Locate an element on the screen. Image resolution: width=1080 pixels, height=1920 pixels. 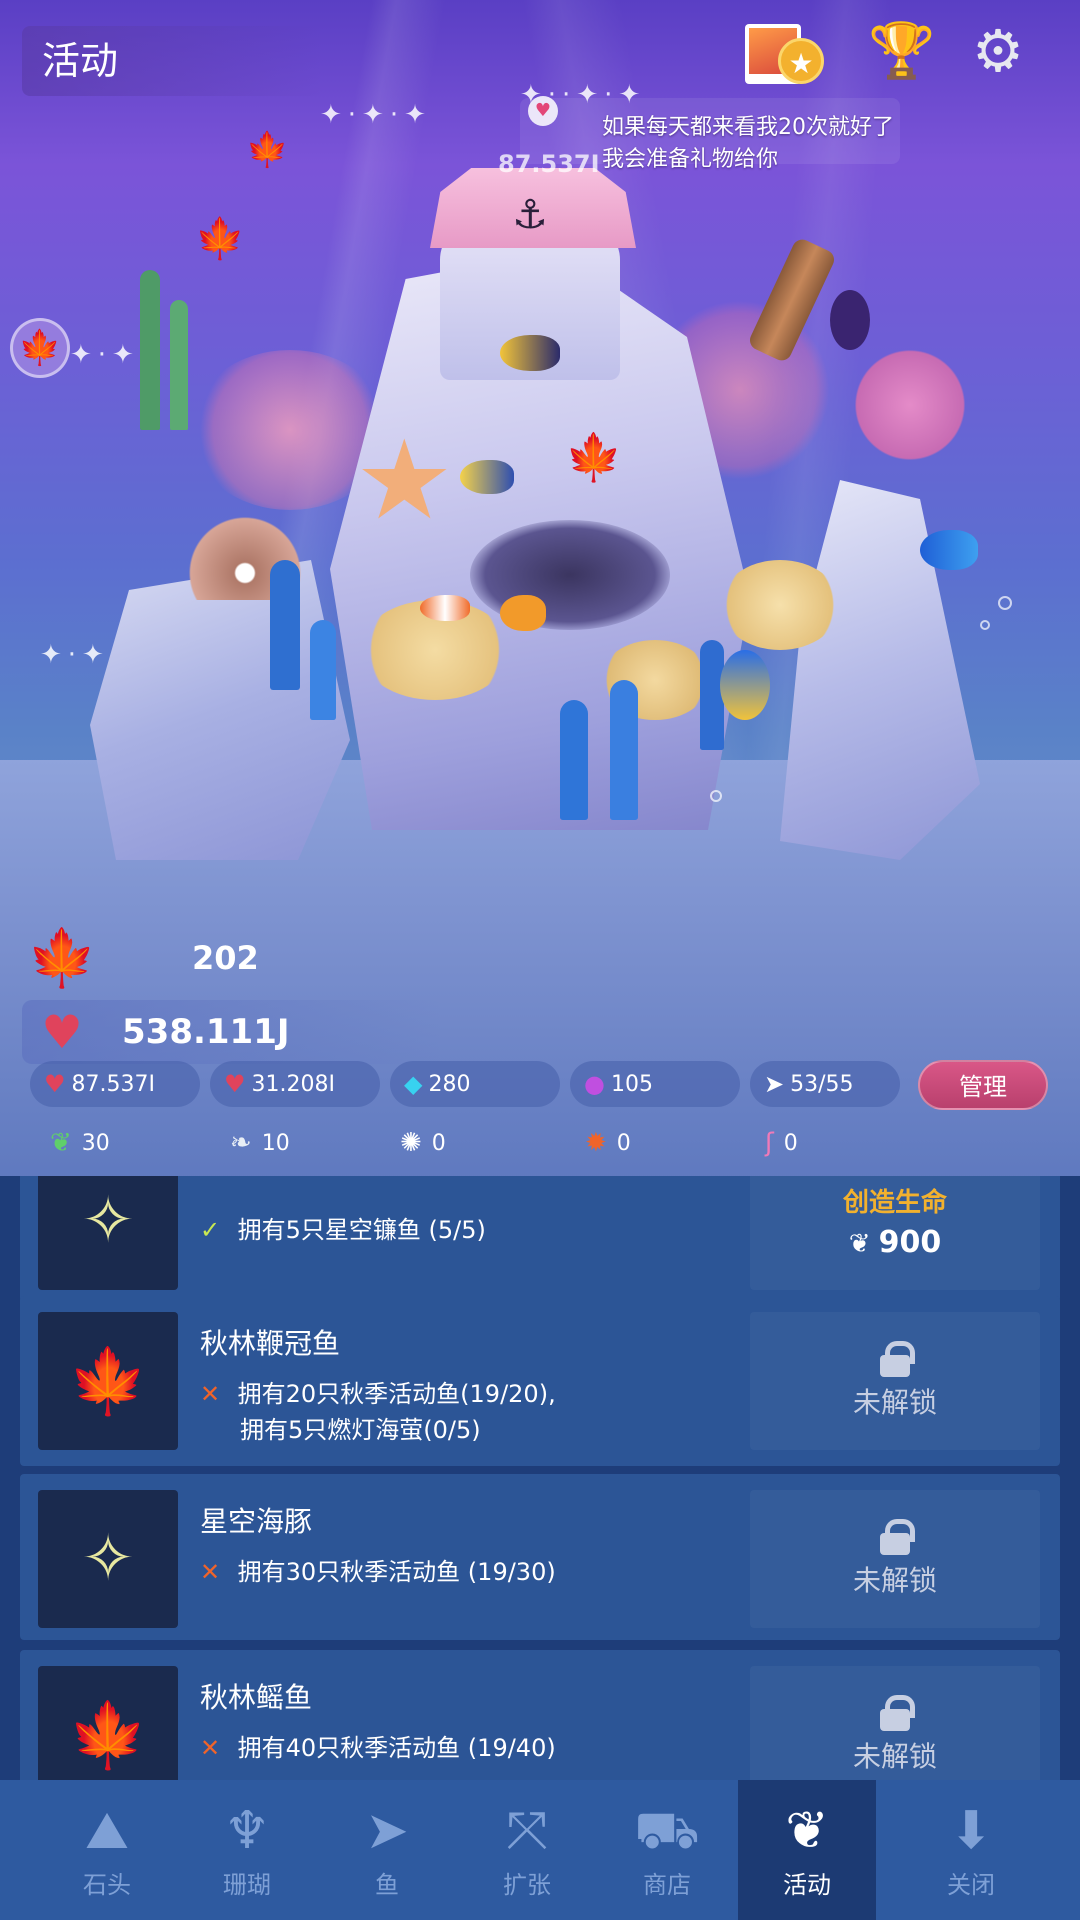
anchor-icon: ⚓ is located at coordinates (530, 215).